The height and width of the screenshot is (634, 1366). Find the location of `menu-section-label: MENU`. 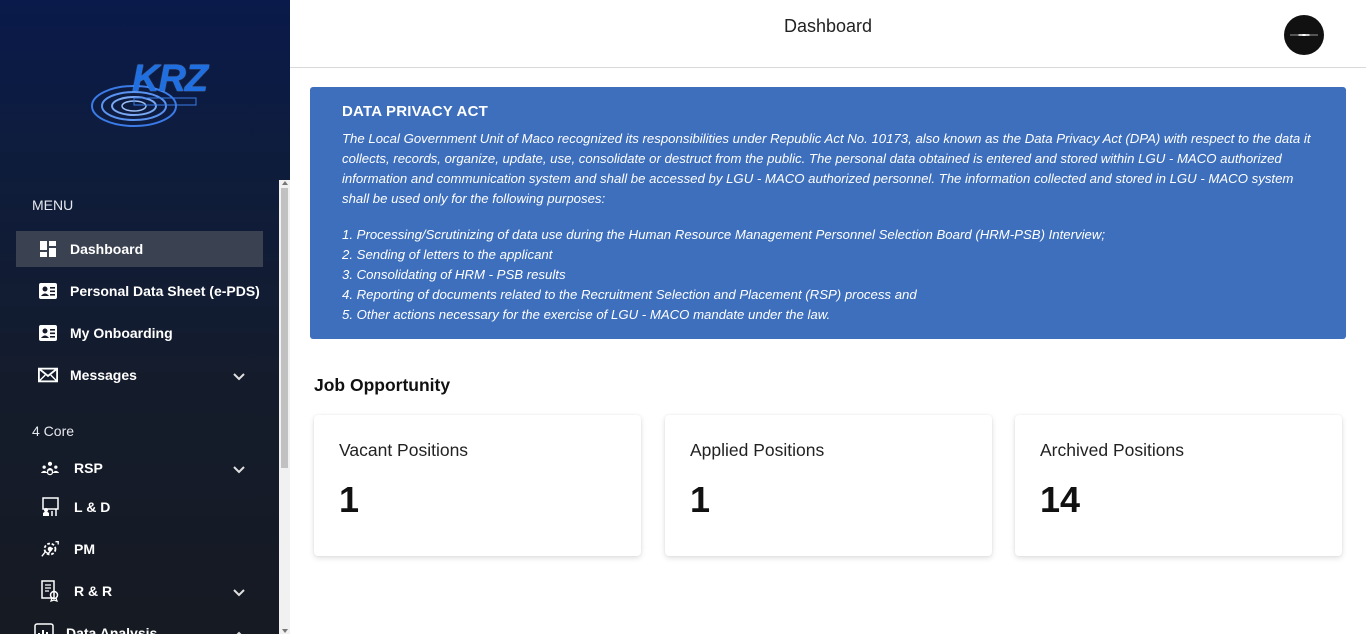

menu-section-label: MENU is located at coordinates (53, 205).